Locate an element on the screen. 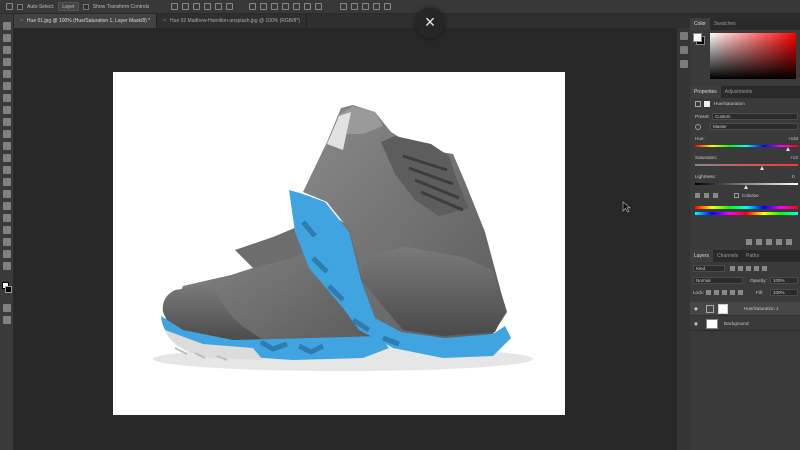 Image resolution: width=800 pixels, height=450 pixels. paragraph-icon is located at coordinates (684, 64).